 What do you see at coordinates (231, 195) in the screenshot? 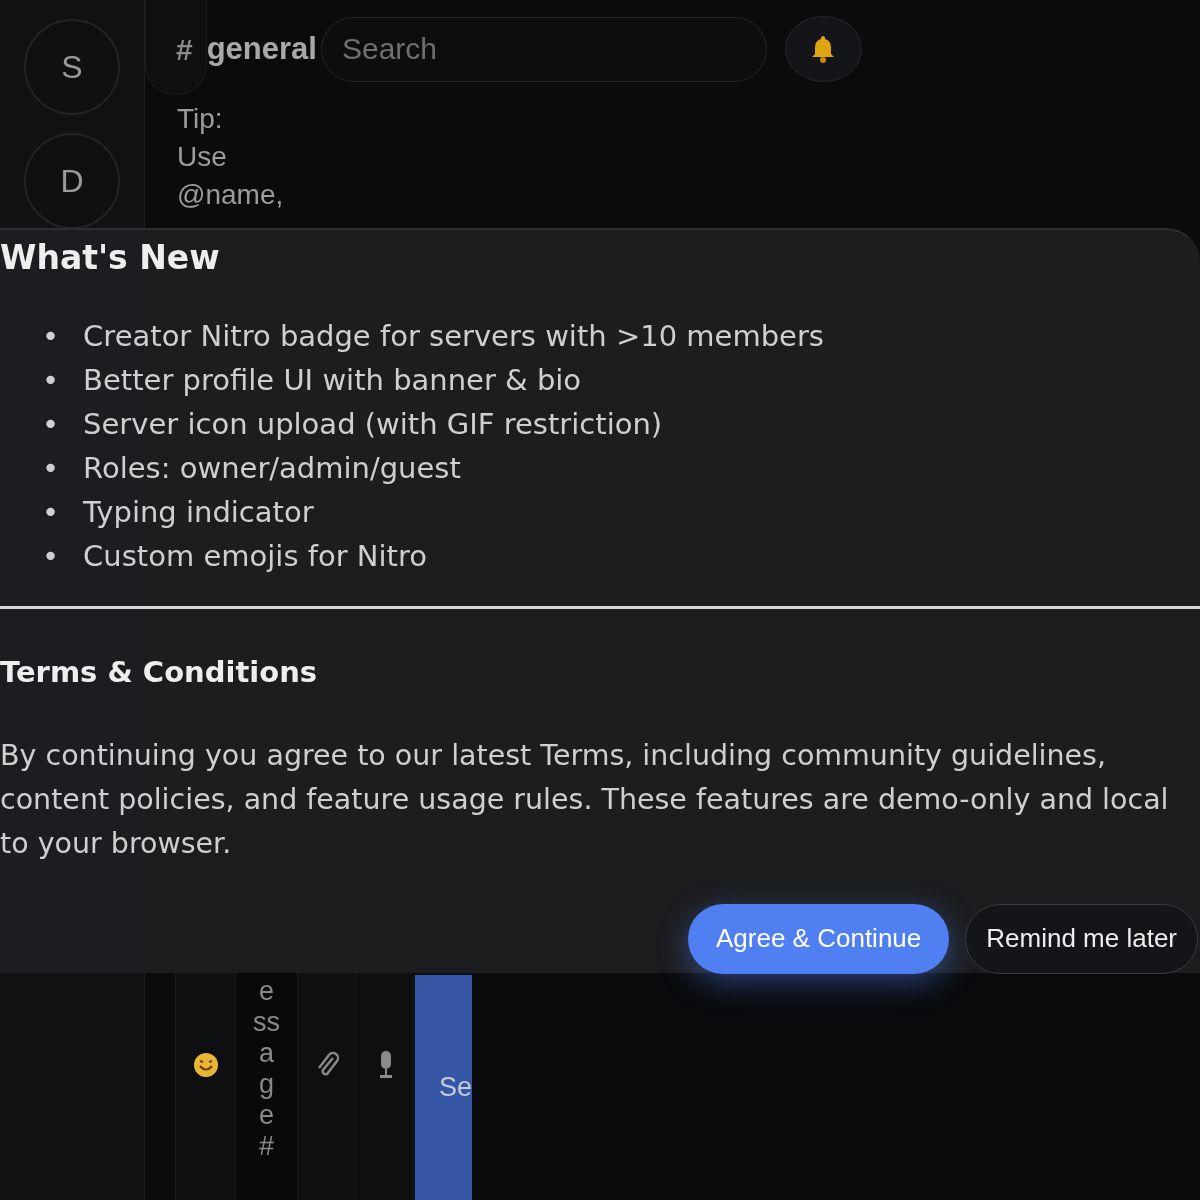
I see `tip-text: @name,` at bounding box center [231, 195].